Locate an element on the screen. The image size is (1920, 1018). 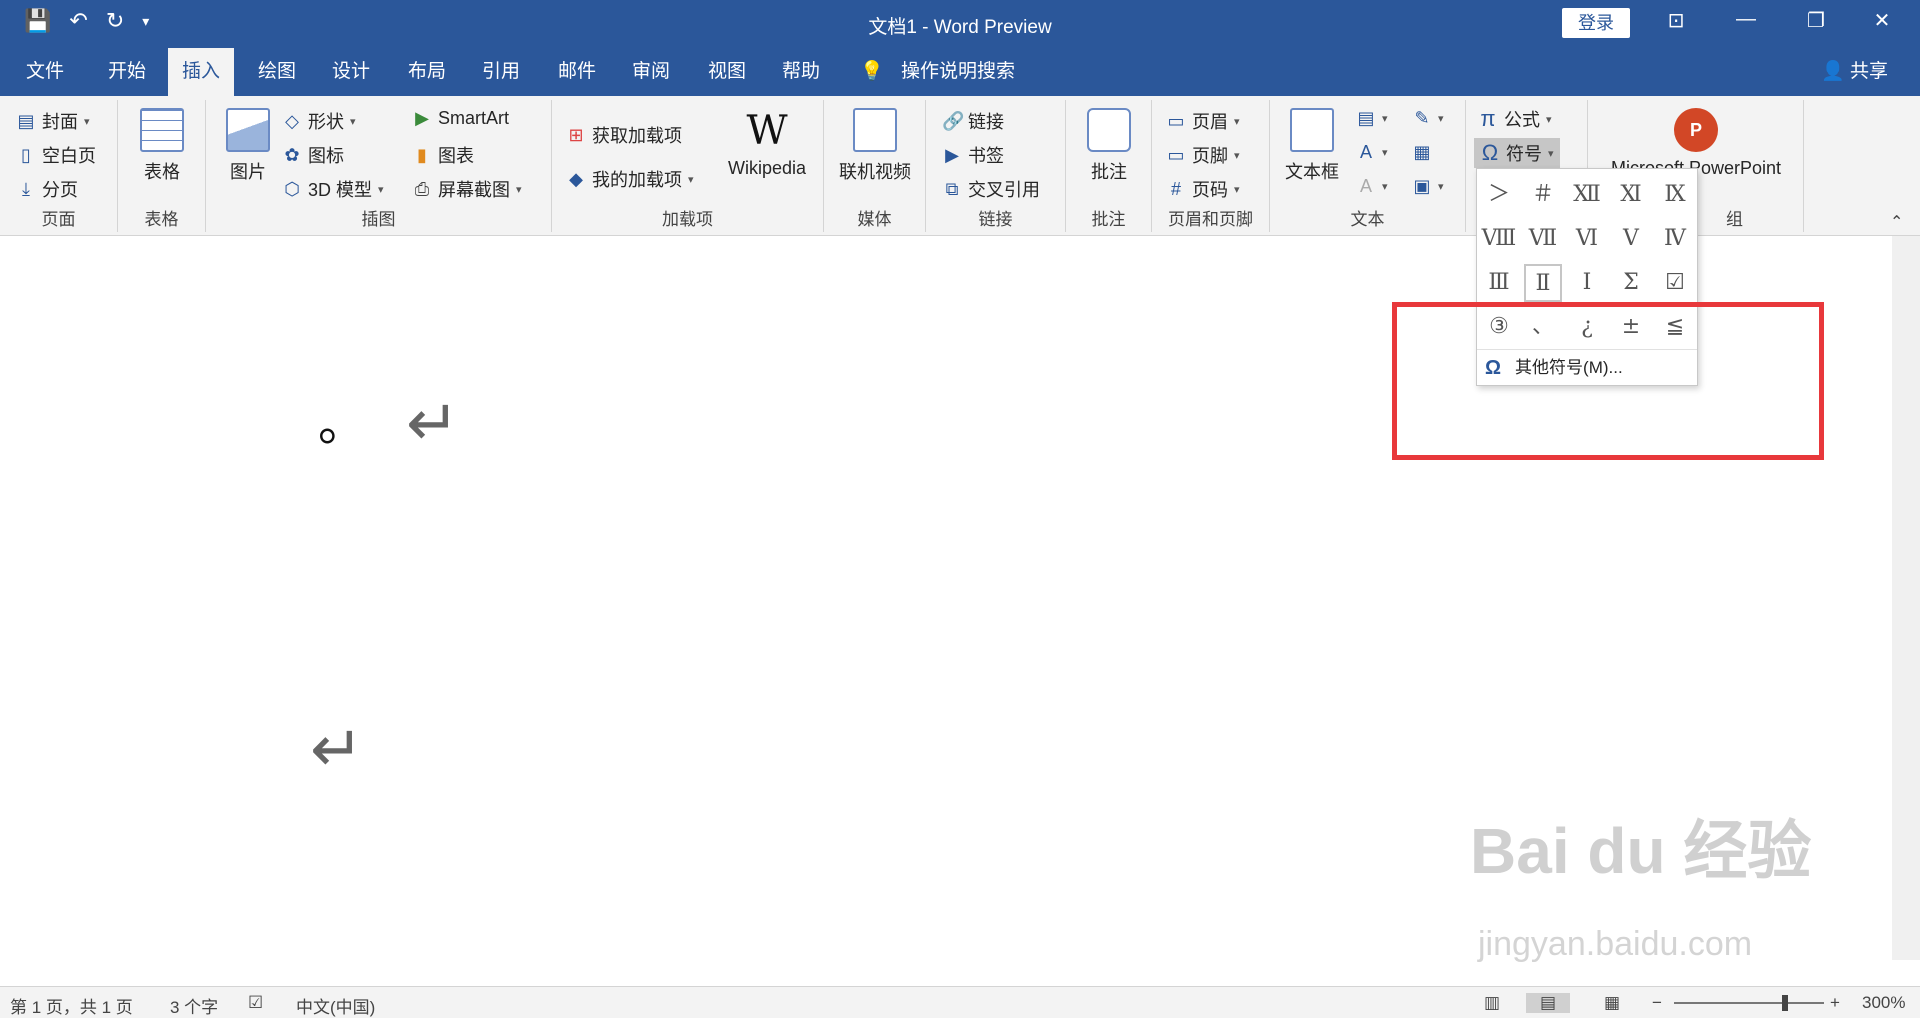
get-addins-button: ⊞ 获取加载项 is located at coordinates (624, 135).